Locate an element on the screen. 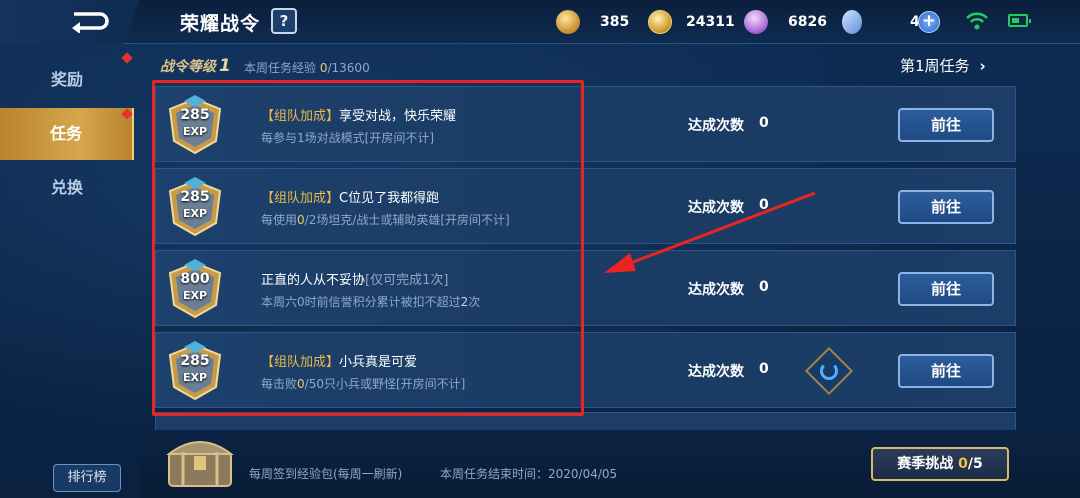  sidebar-item-rewards: 奖励 is located at coordinates (67, 80).